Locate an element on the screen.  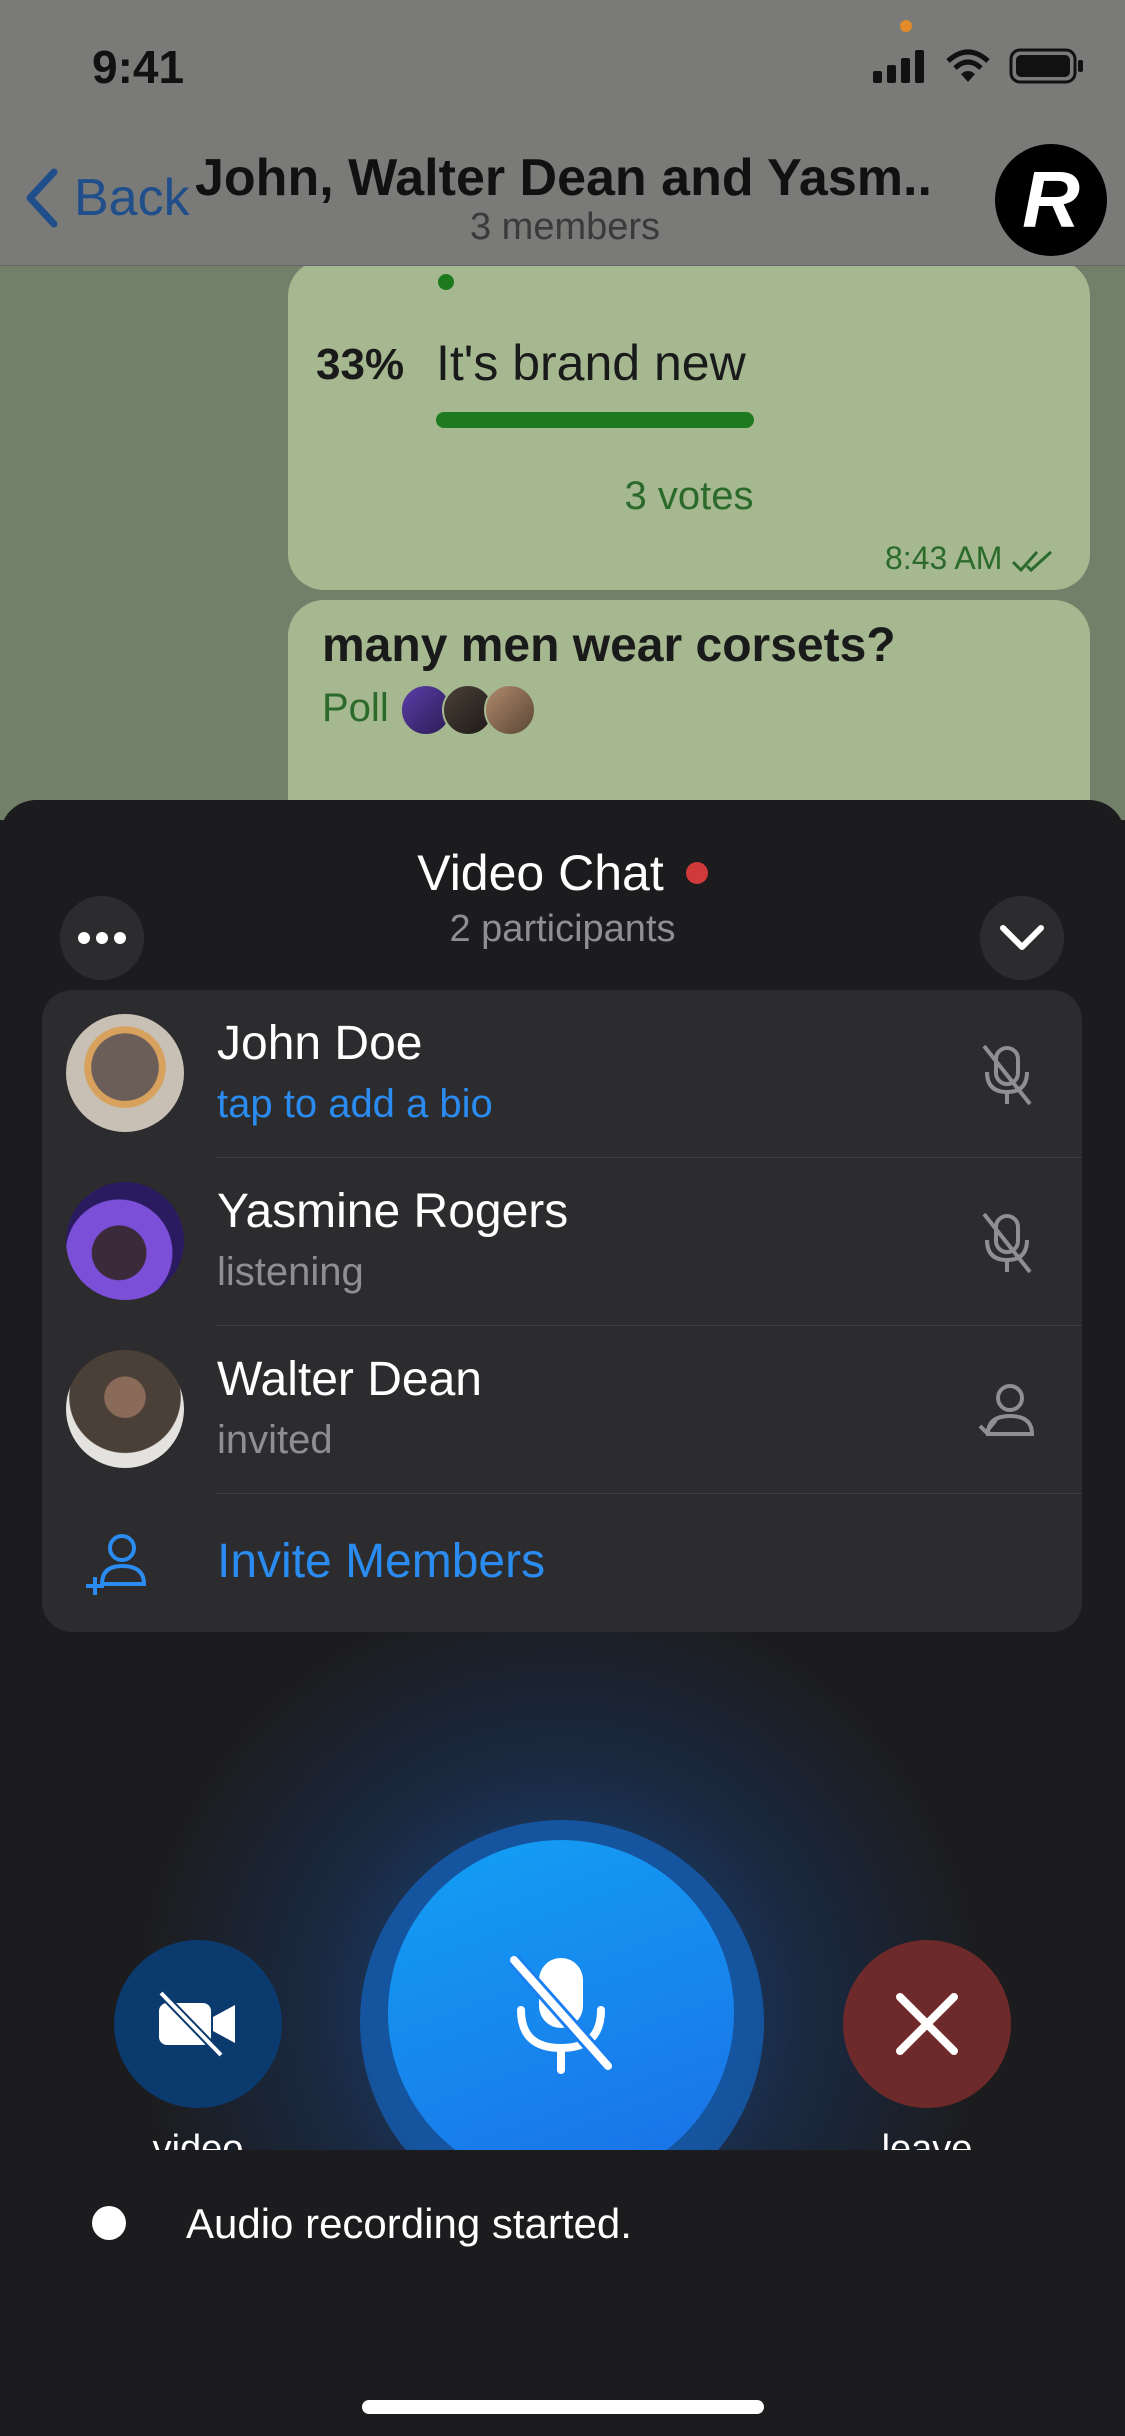
home-indicator is located at coordinates (563, 2407).